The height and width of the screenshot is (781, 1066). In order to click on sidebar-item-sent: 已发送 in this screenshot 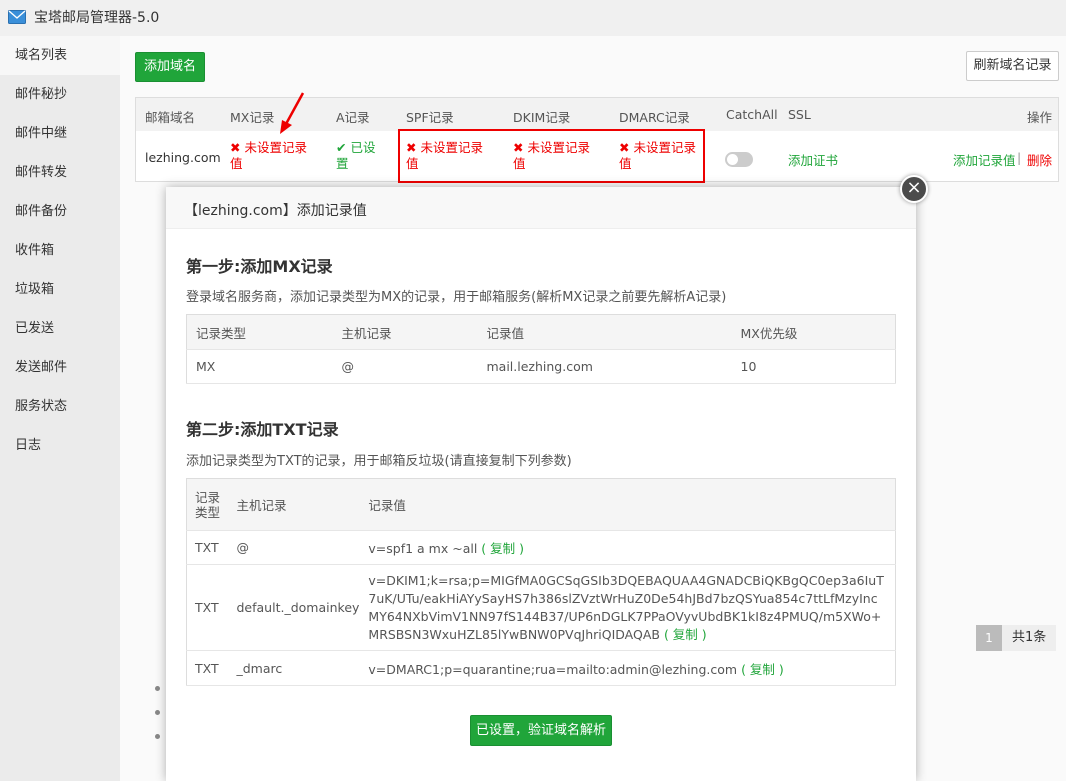, I will do `click(60, 328)`.